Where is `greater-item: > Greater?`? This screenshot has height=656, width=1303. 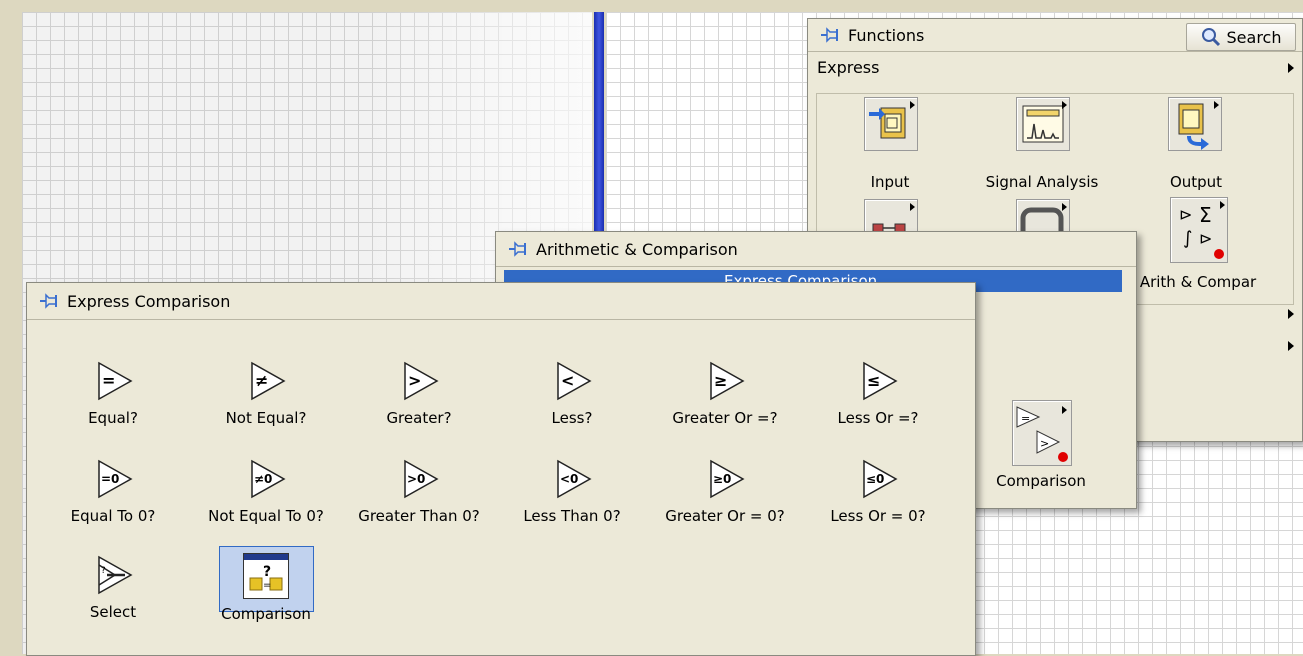
greater-item: > Greater? is located at coordinates (419, 393).